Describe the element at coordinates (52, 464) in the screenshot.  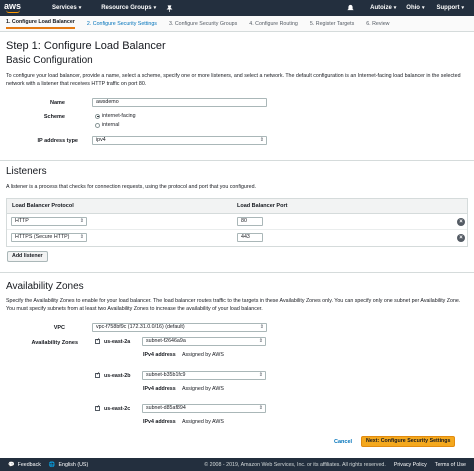
I see `globe-icon: 🌐` at that location.